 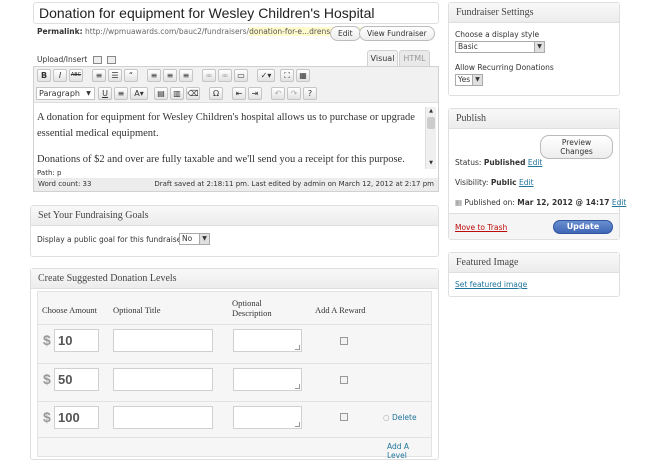 What do you see at coordinates (583, 227) in the screenshot?
I see `update-button: Update` at bounding box center [583, 227].